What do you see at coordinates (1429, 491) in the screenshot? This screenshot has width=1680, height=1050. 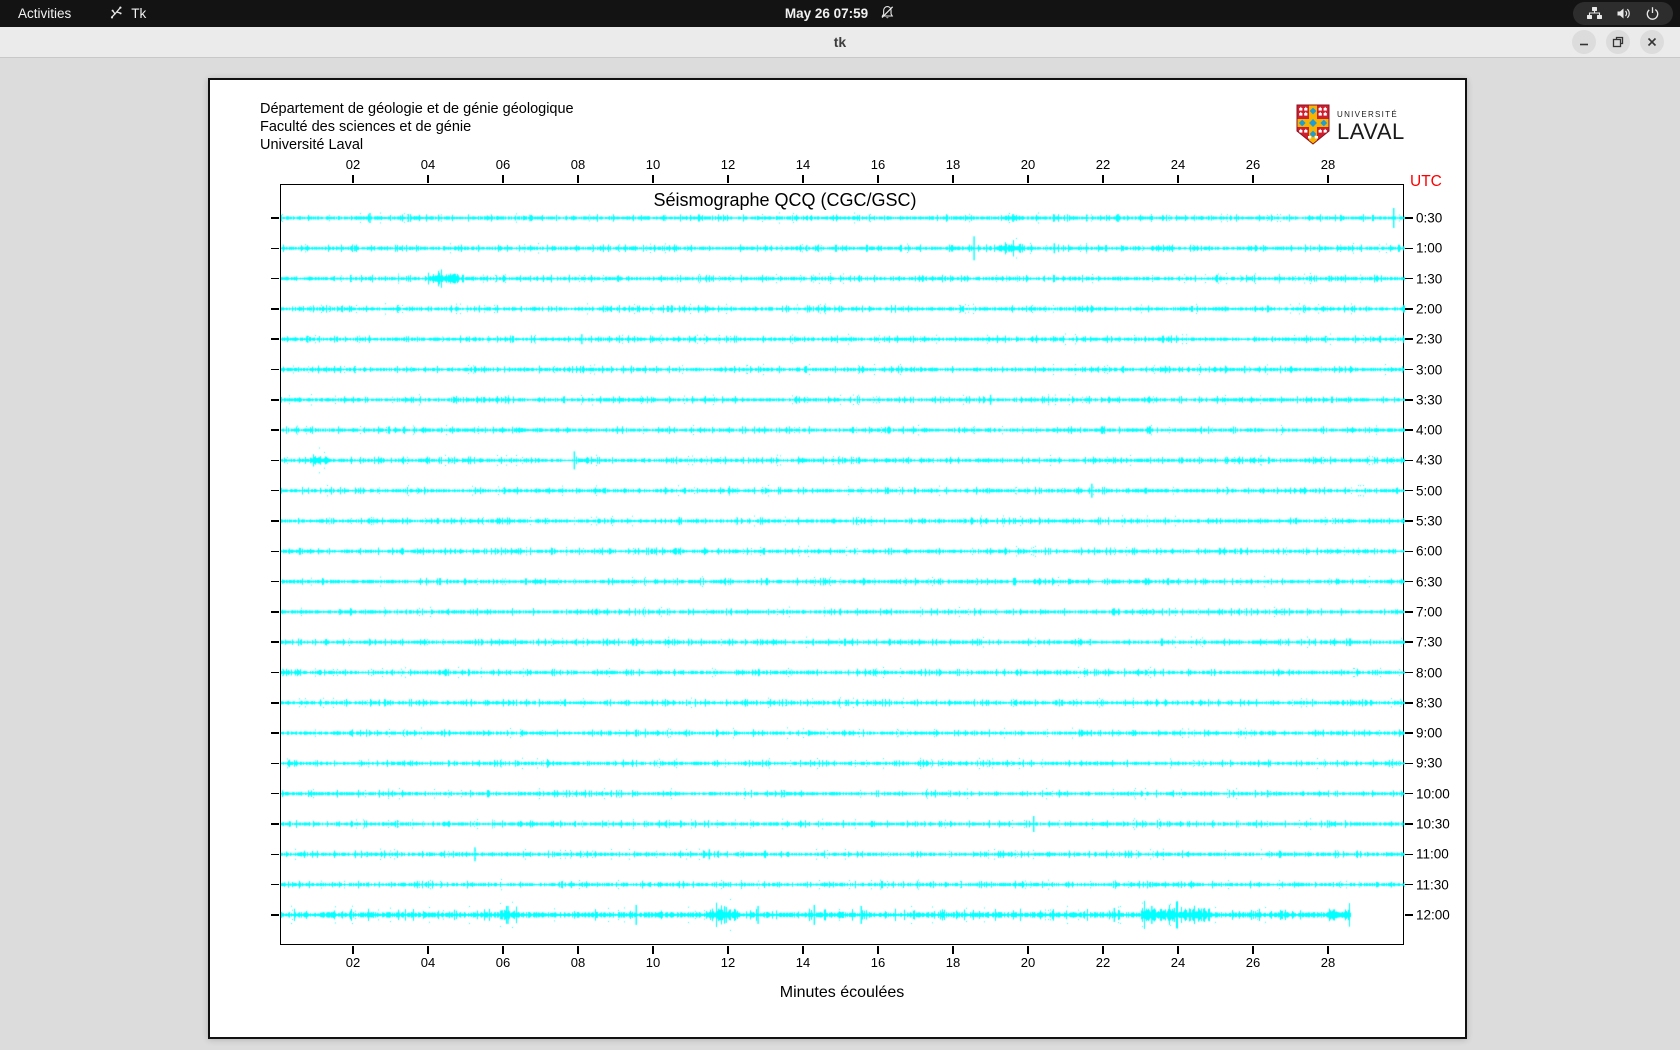 I see `trace-time-label: 5:00` at bounding box center [1429, 491].